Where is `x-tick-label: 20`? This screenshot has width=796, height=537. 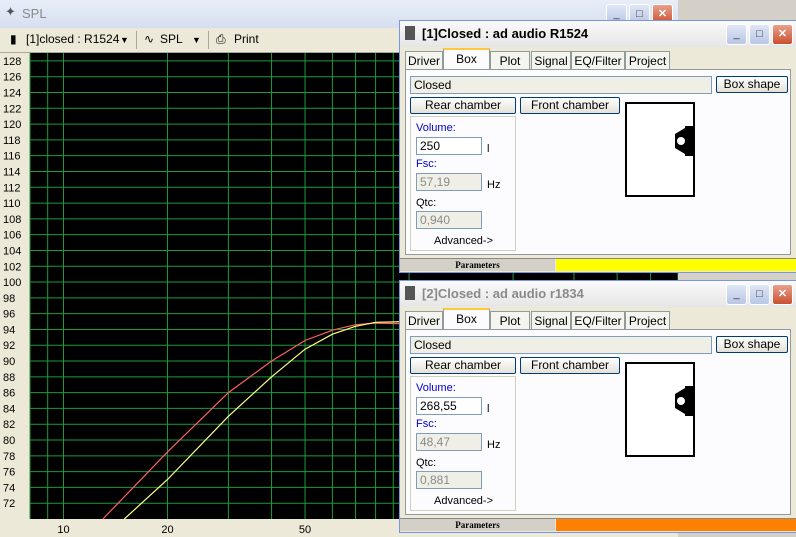
x-tick-label: 20 is located at coordinates (167, 530).